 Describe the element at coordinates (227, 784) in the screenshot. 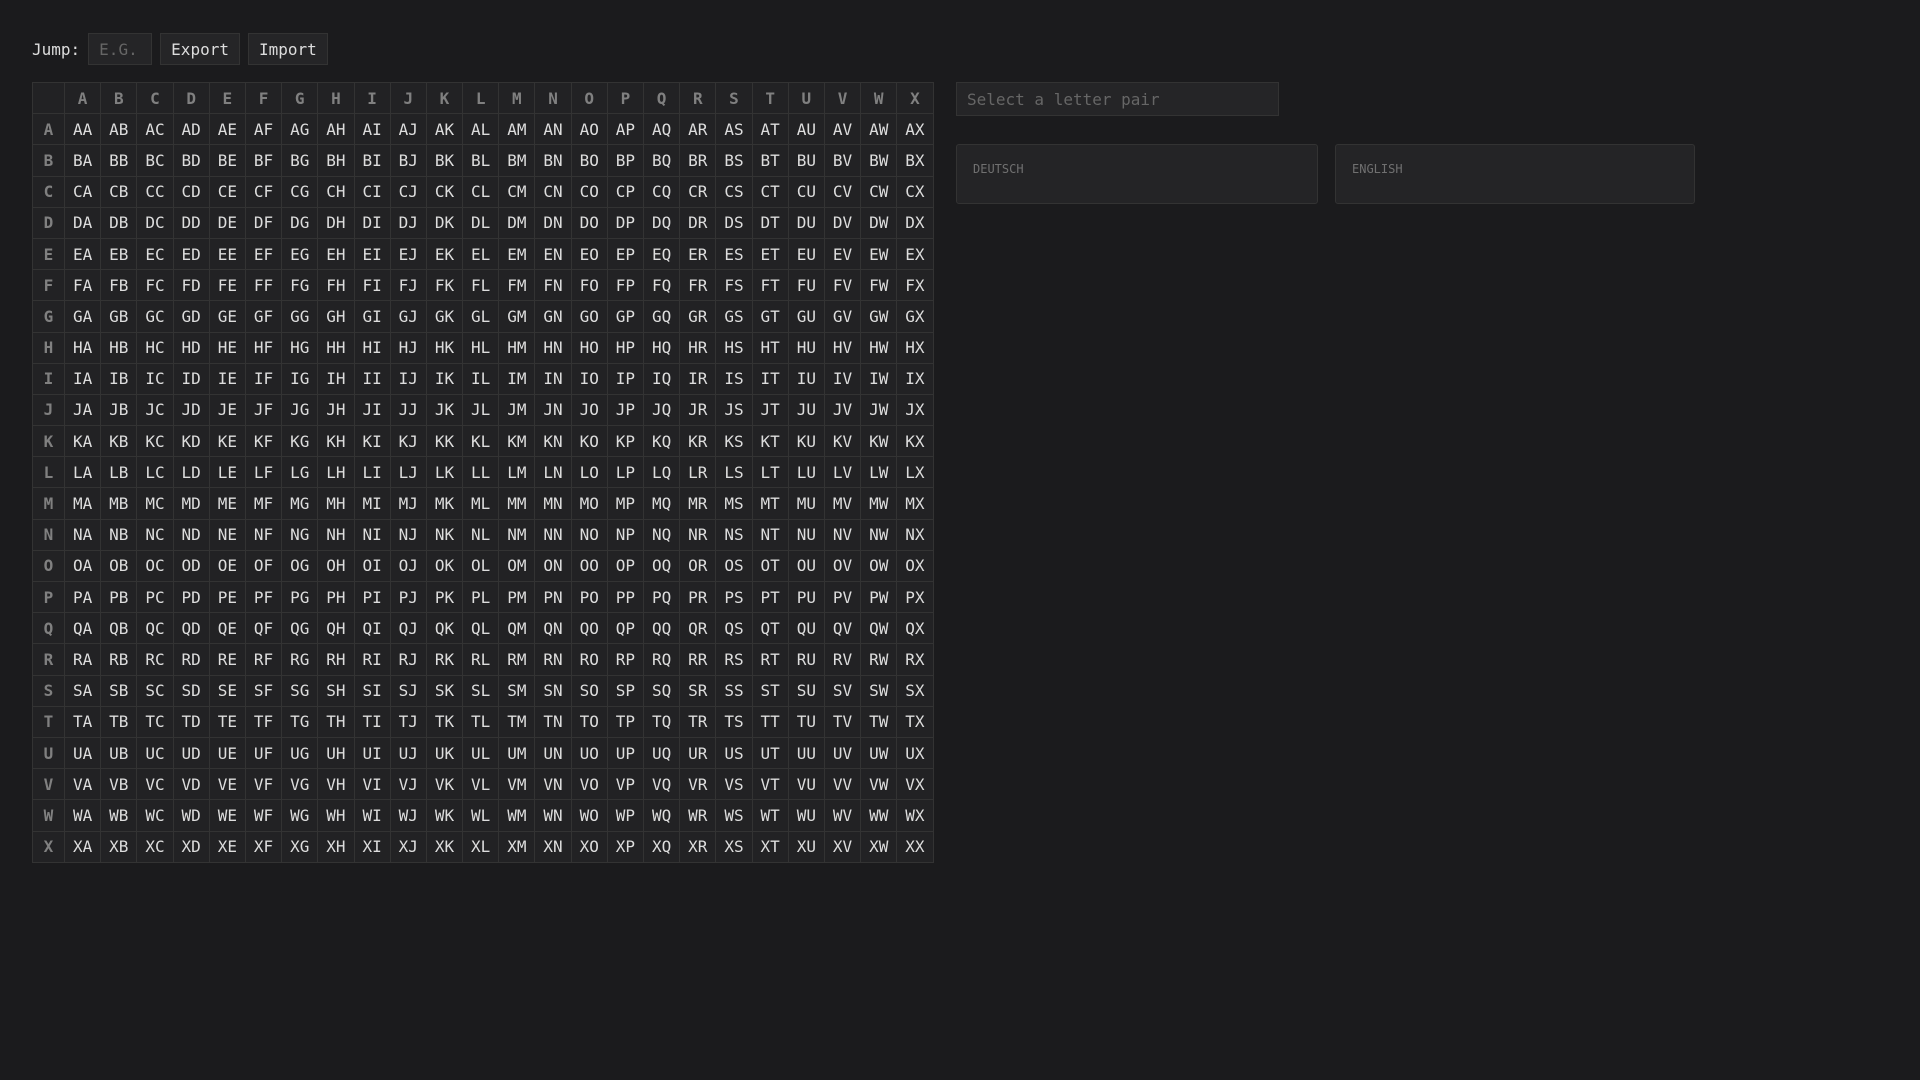

I see `letter-pair-cell: VE` at that location.